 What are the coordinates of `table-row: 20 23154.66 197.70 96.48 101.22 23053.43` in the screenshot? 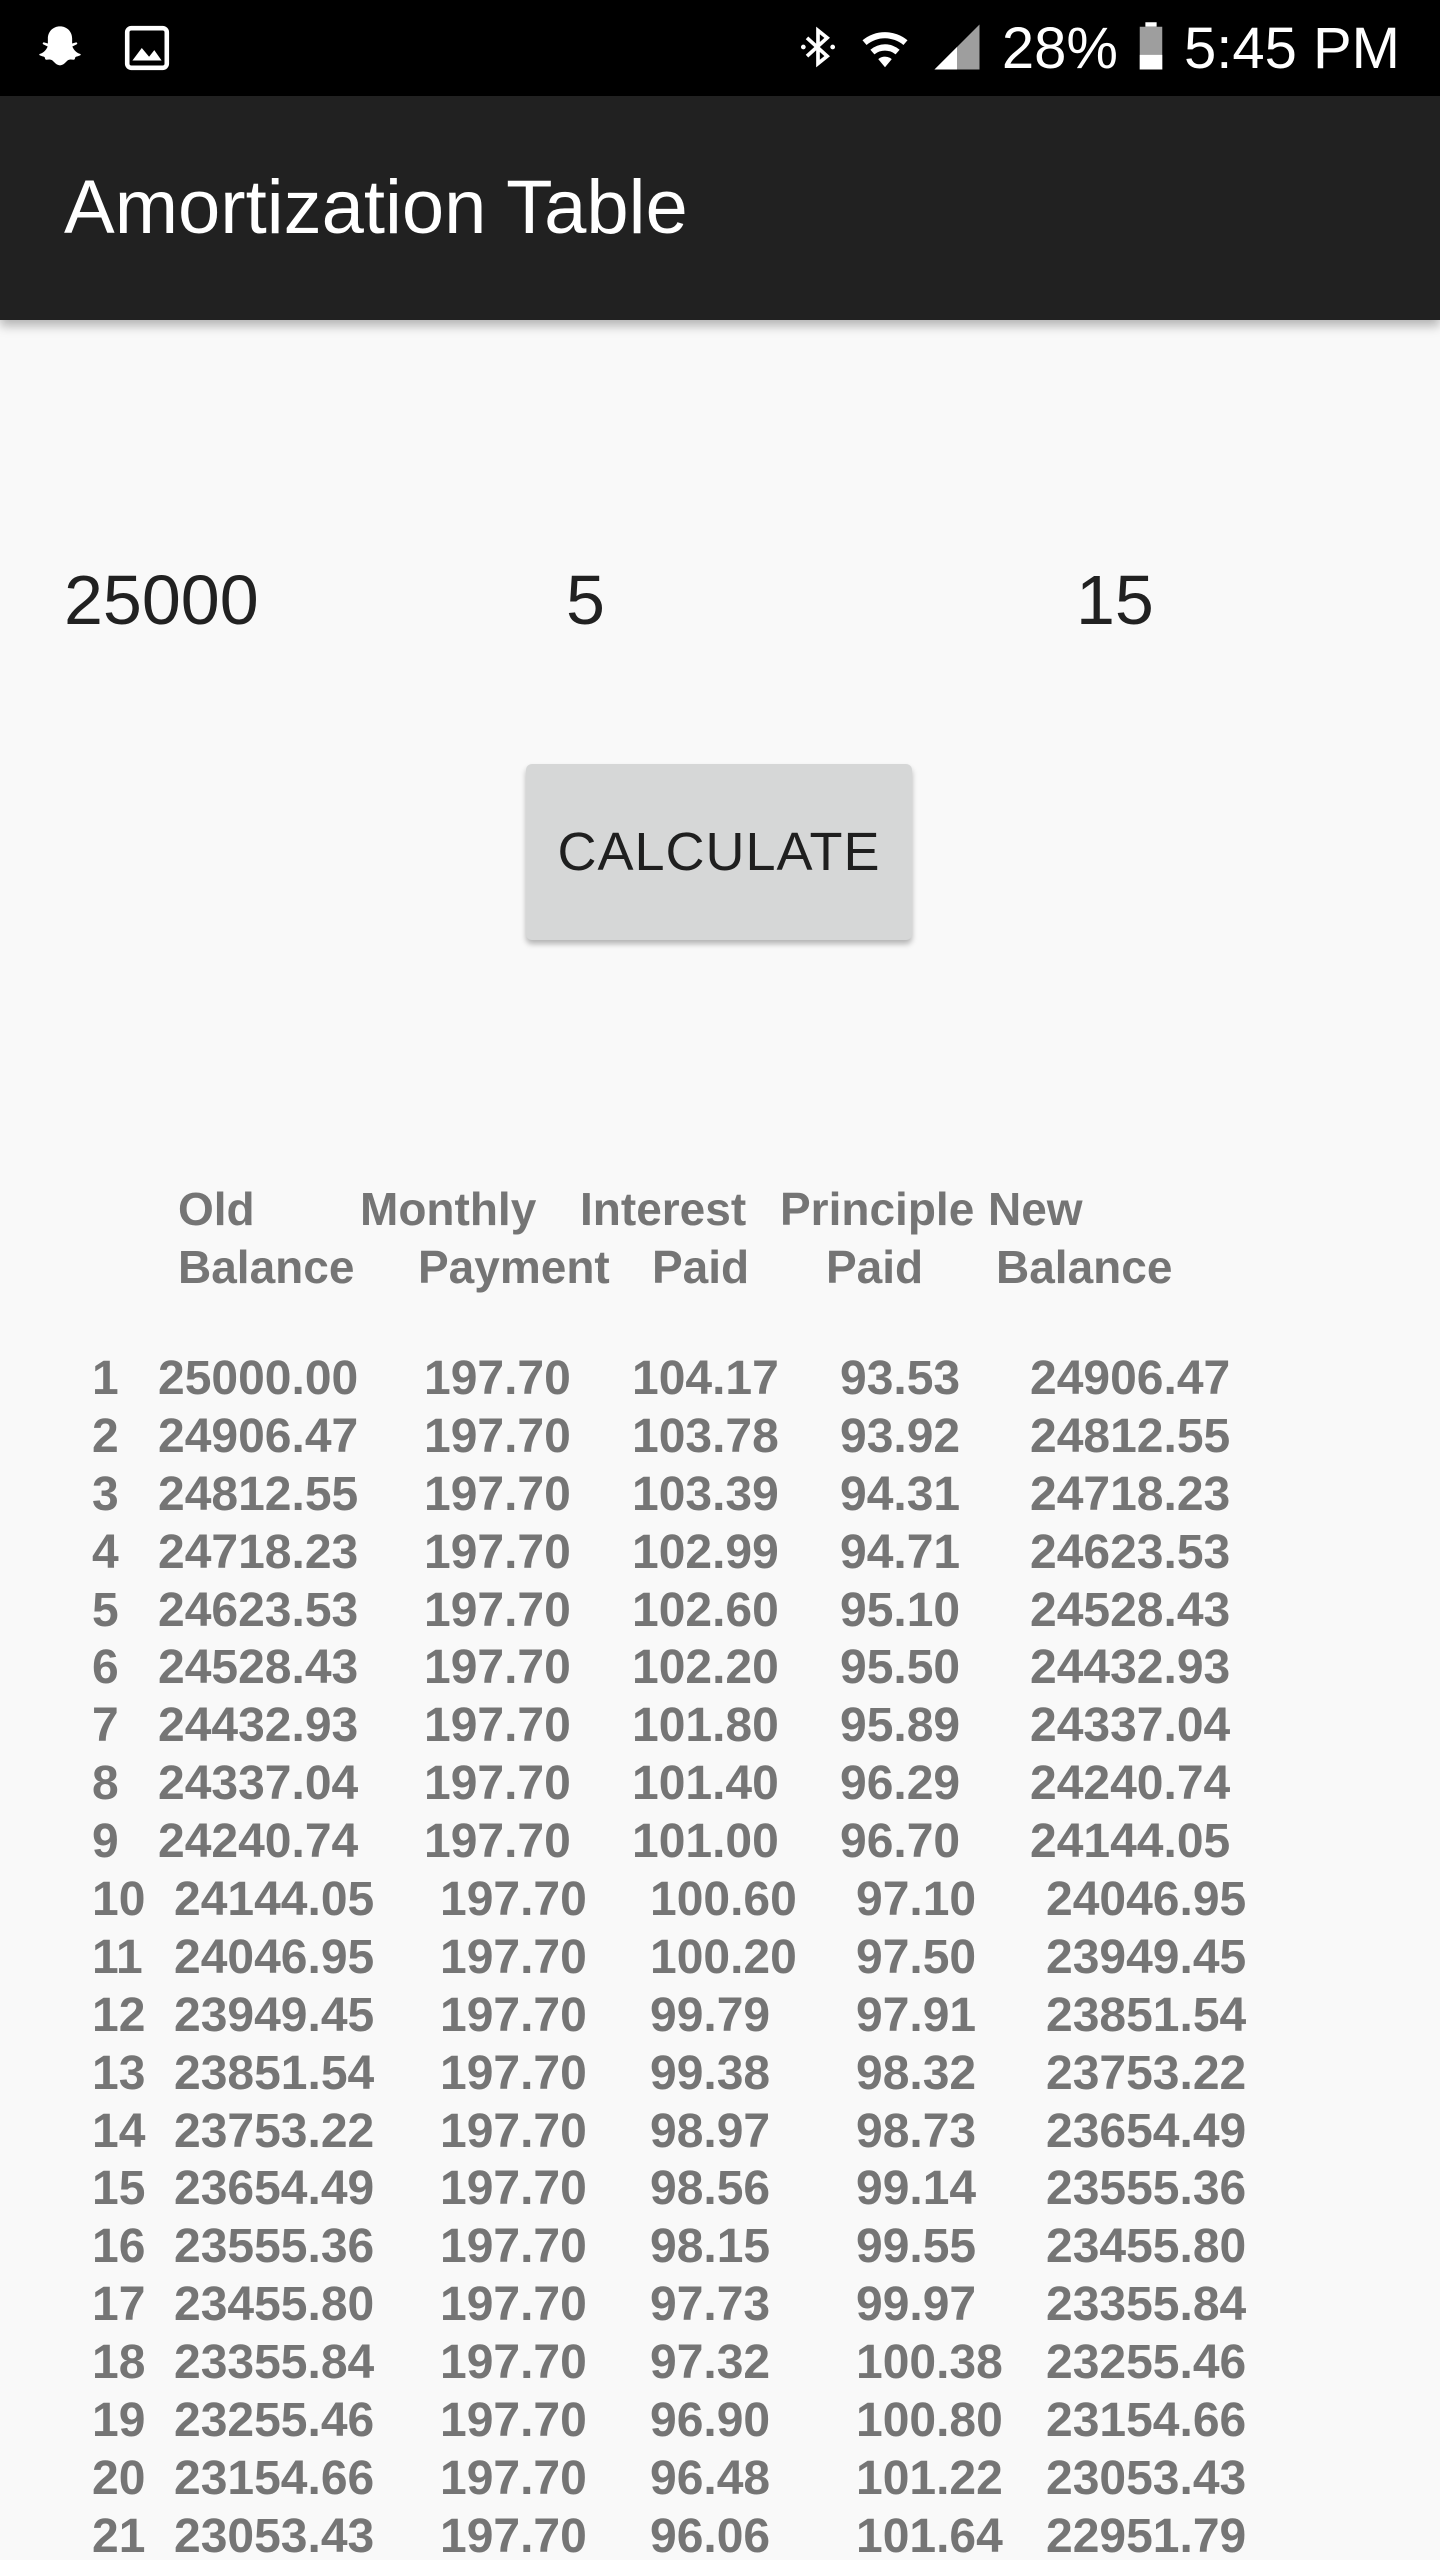 It's located at (720, 2479).